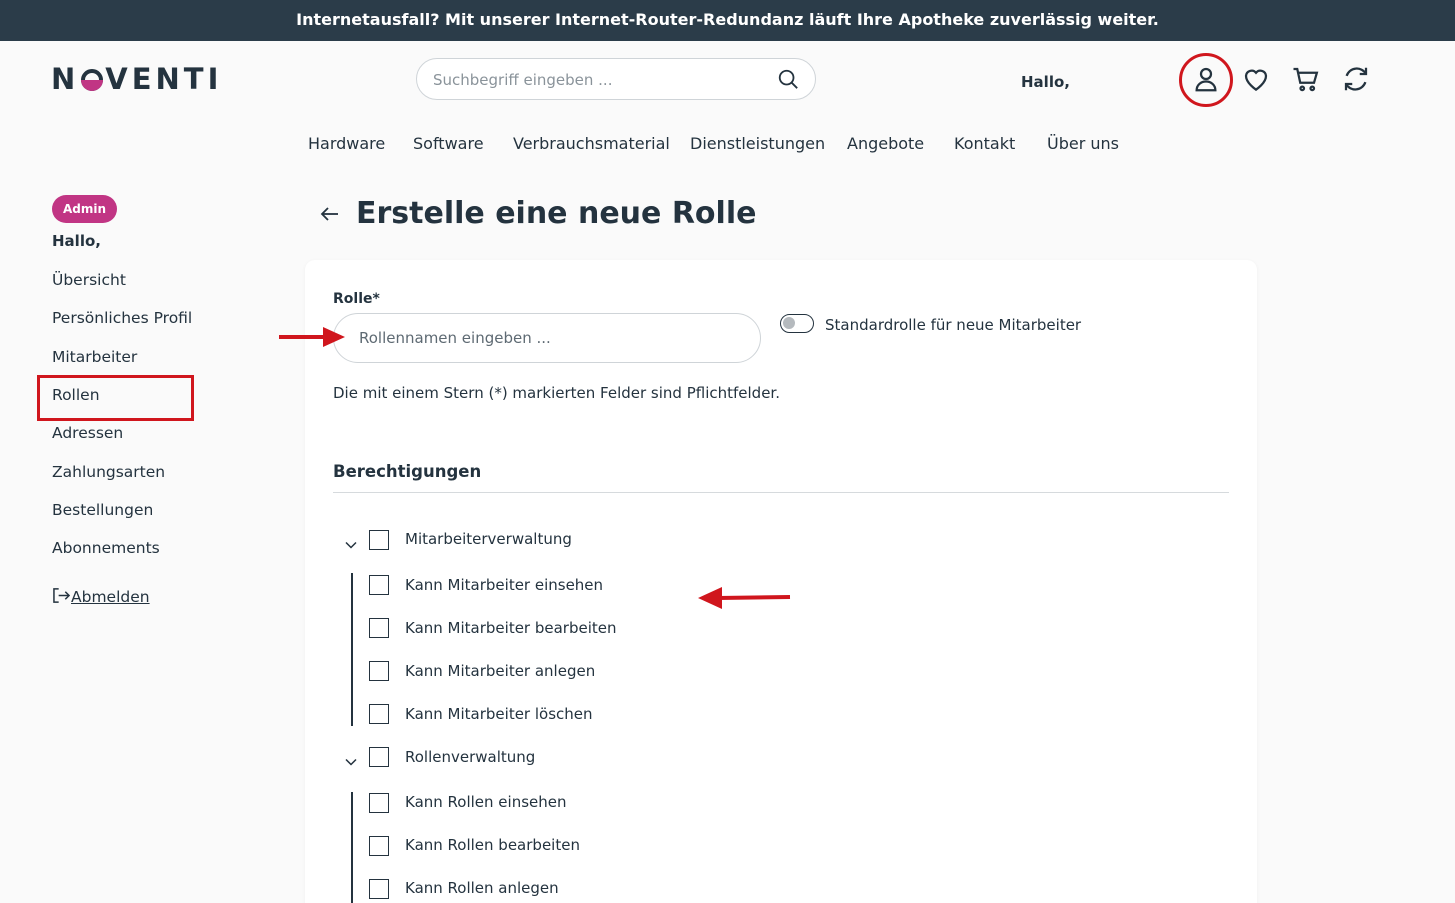  Describe the element at coordinates (379, 757) in the screenshot. I see `checkbox-group-rollen` at that location.